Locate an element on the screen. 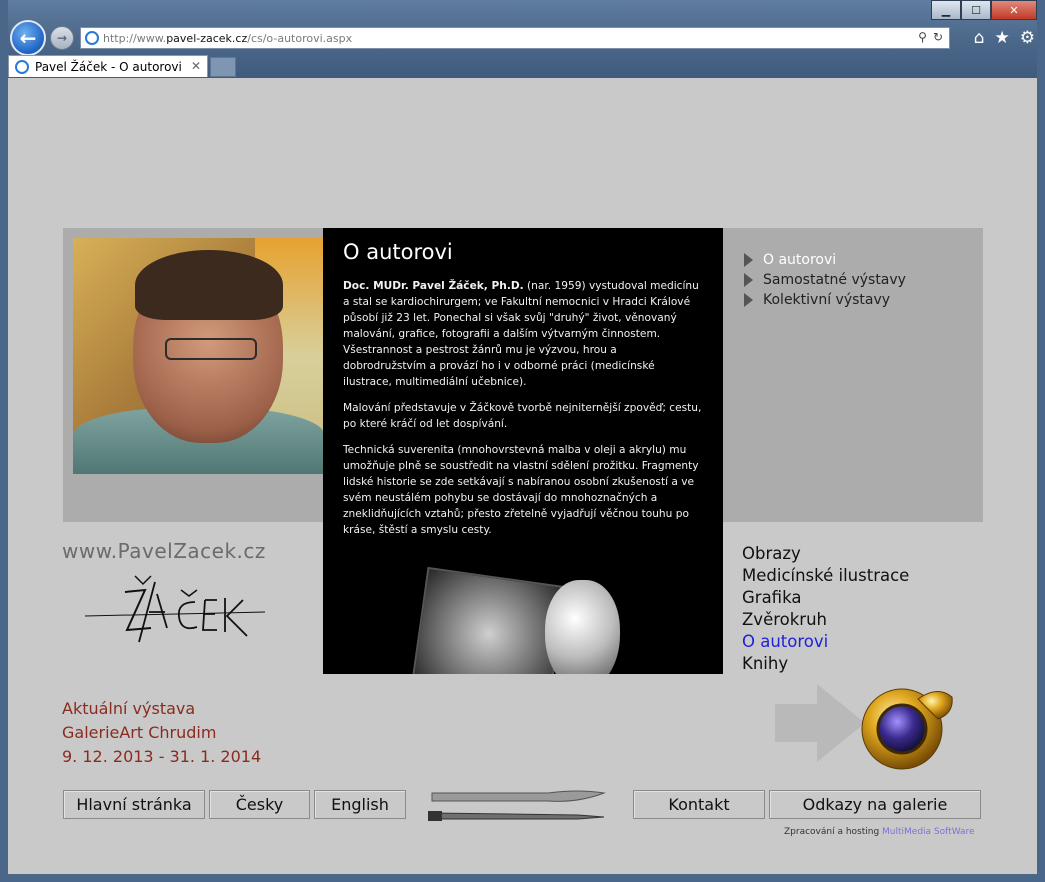 Image resolution: width=1045 pixels, height=882 pixels. menu-item-knihy: Knihy is located at coordinates (825, 664).